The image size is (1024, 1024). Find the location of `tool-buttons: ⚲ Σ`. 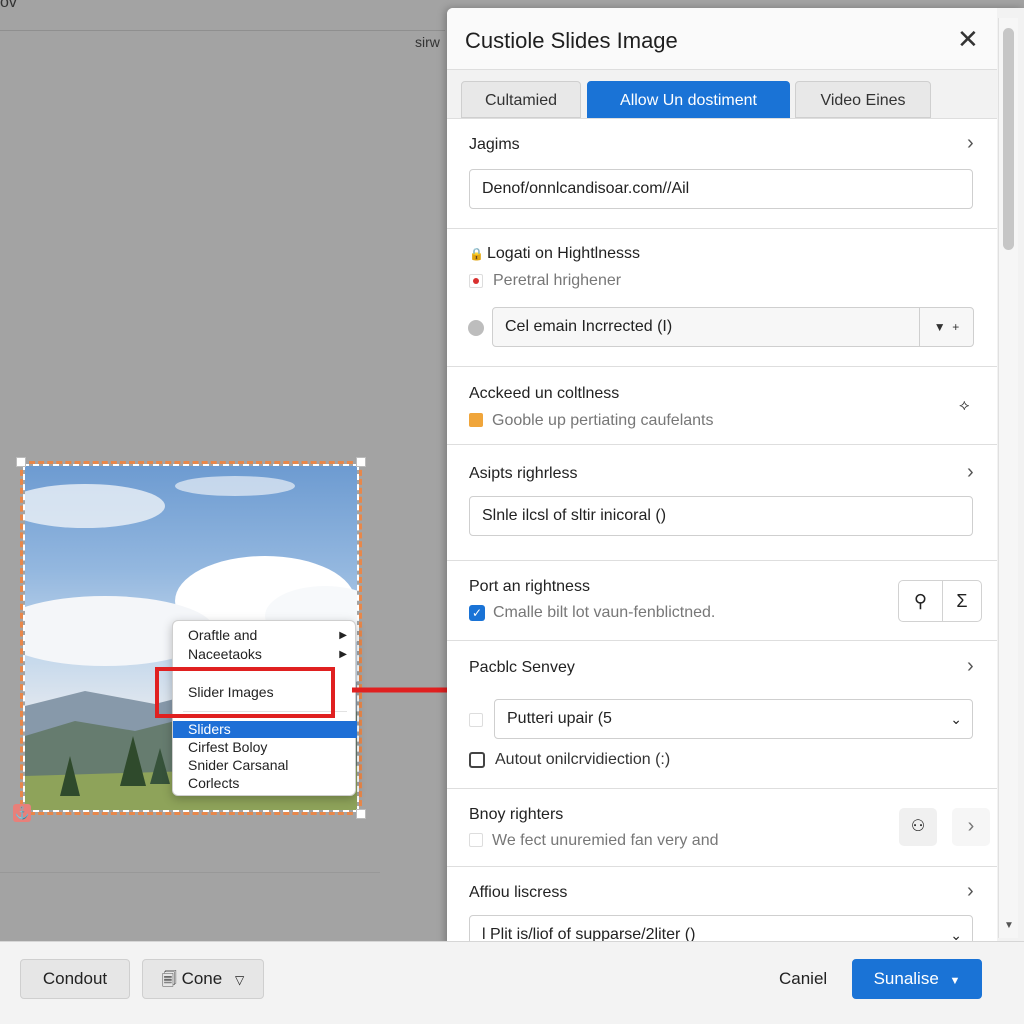

tool-buttons: ⚲ Σ is located at coordinates (940, 601).